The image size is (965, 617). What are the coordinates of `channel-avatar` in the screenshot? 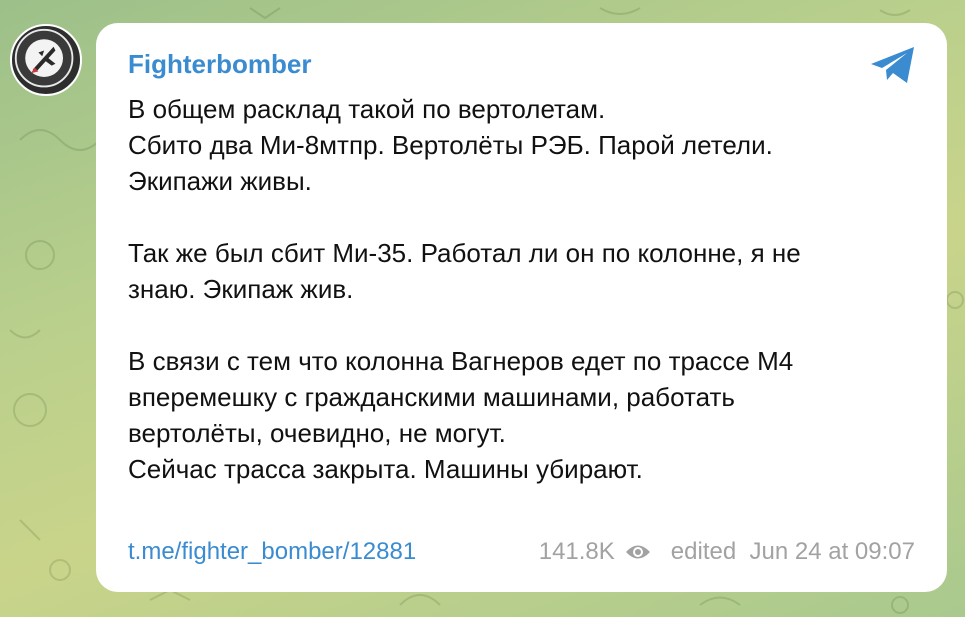 It's located at (46, 60).